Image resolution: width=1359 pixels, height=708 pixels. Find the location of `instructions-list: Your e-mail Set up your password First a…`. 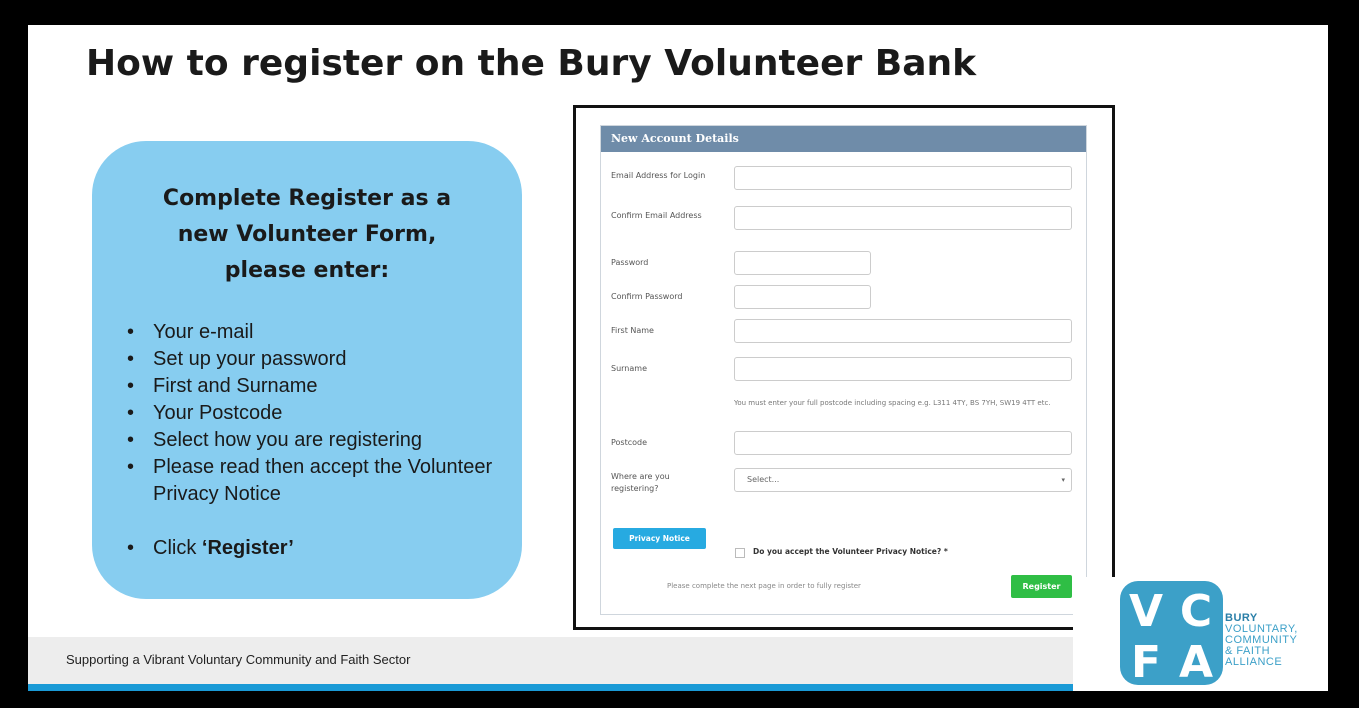

instructions-list: Your e-mail Set up your password First a… is located at coordinates (317, 440).